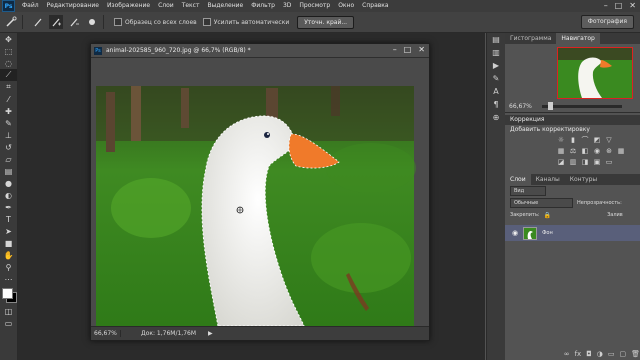 This screenshot has width=640, height=360. What do you see at coordinates (572, 233) in the screenshot?
I see `layer-row: ◉ Фон` at bounding box center [572, 233].